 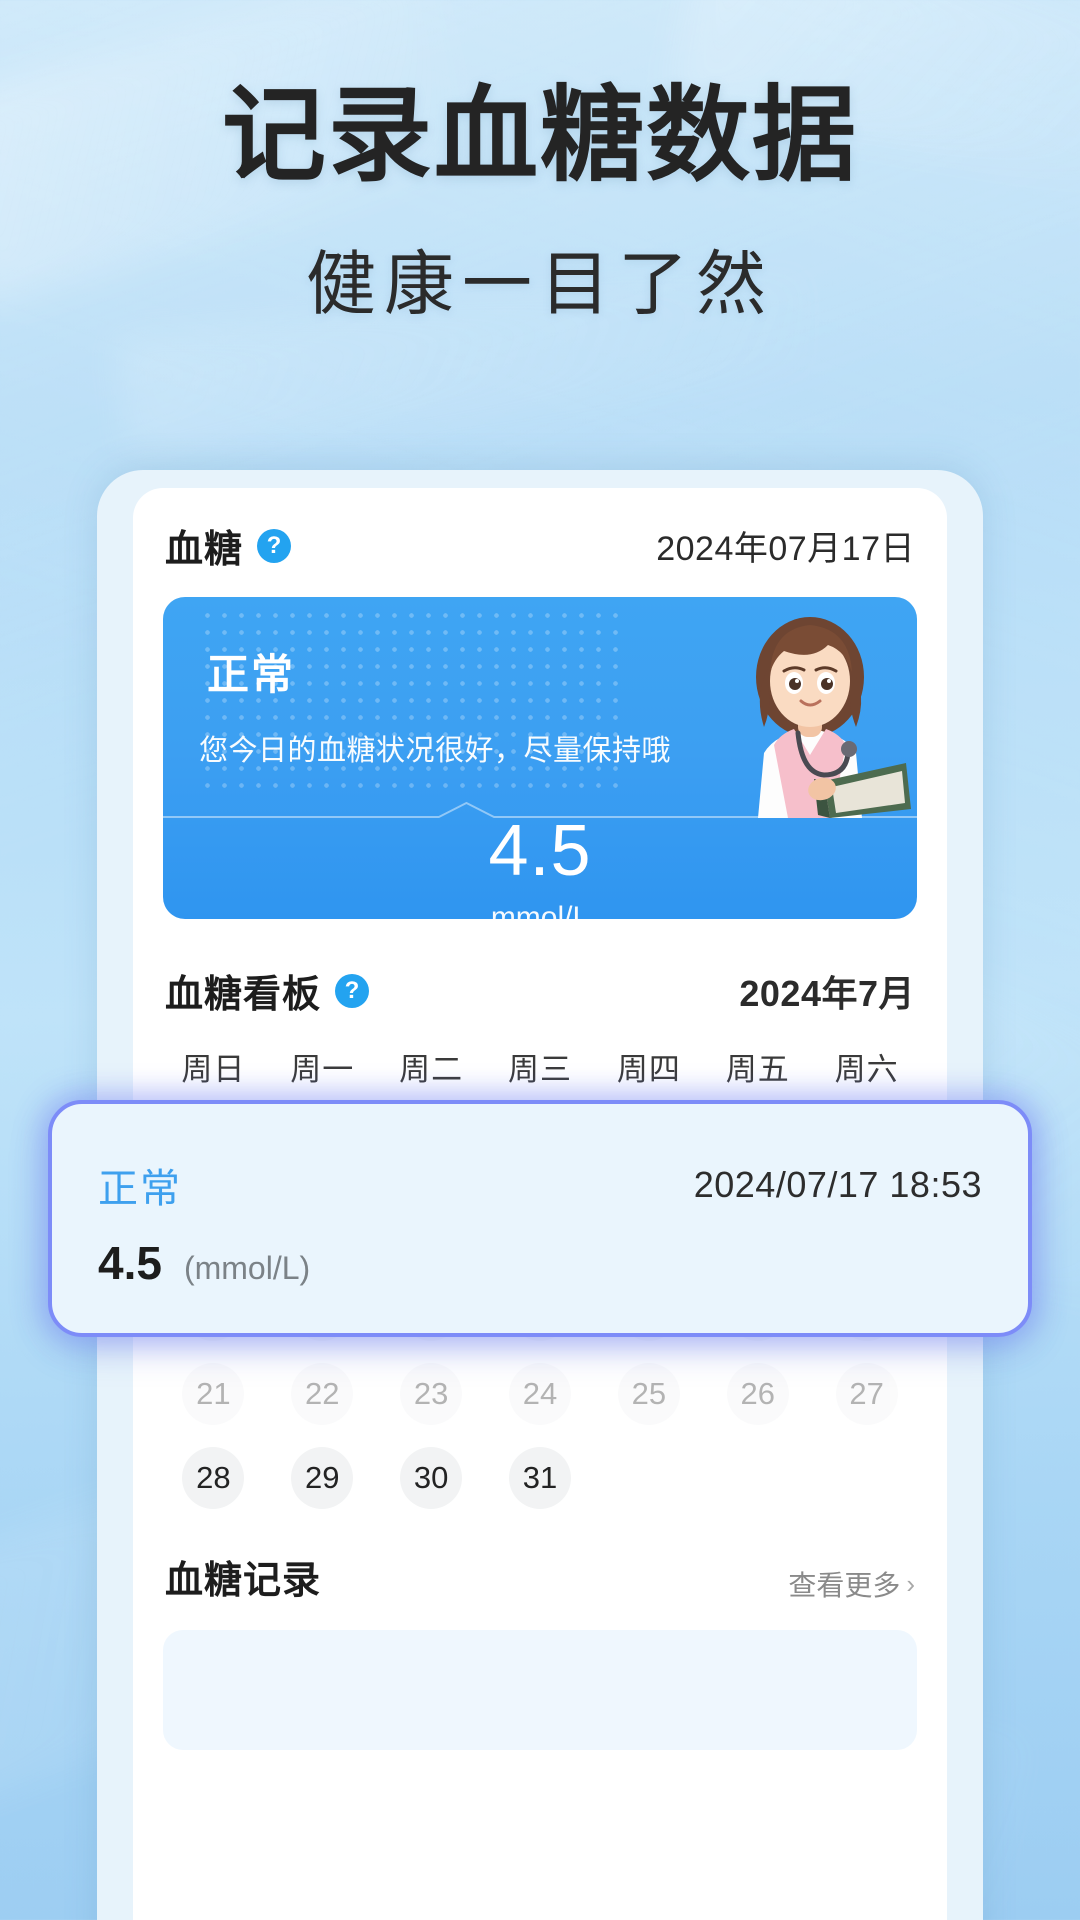 I want to click on record-section-title: 血糖记录, so click(x=243, y=1581).